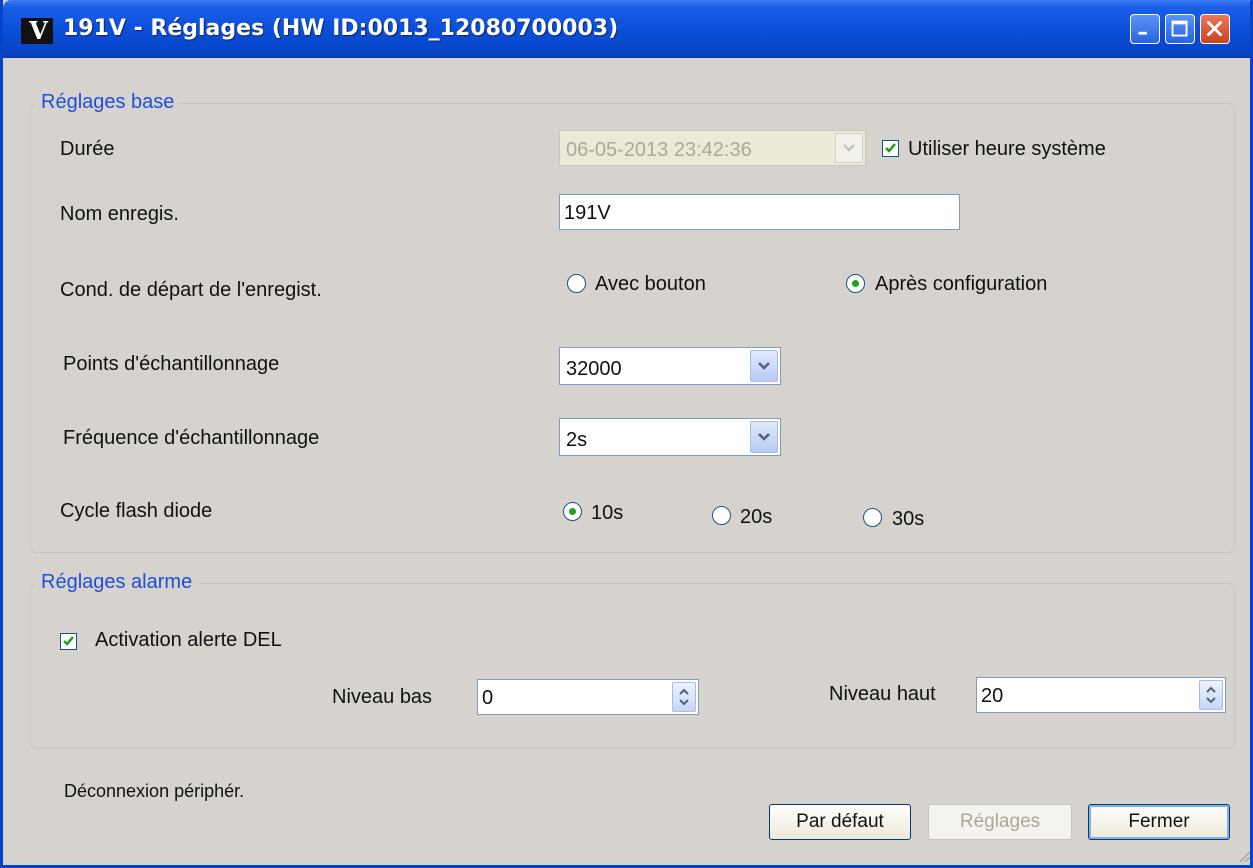 Image resolution: width=1253 pixels, height=868 pixels. I want to click on duration-datetime-picker: 06-05-2013 23:42:36, so click(712, 148).